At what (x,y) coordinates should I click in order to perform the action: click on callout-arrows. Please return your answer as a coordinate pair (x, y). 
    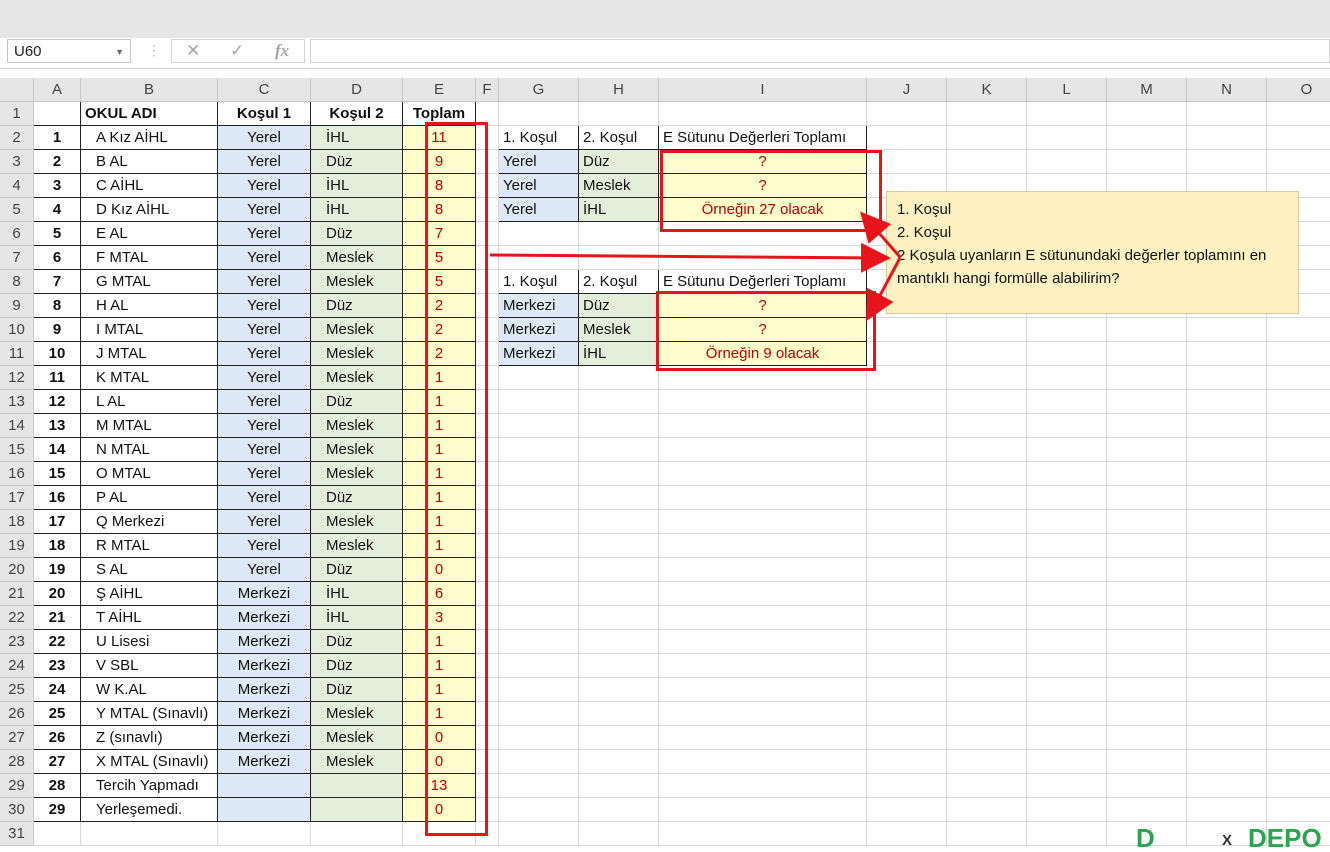
    Looking at the image, I should click on (695, 266).